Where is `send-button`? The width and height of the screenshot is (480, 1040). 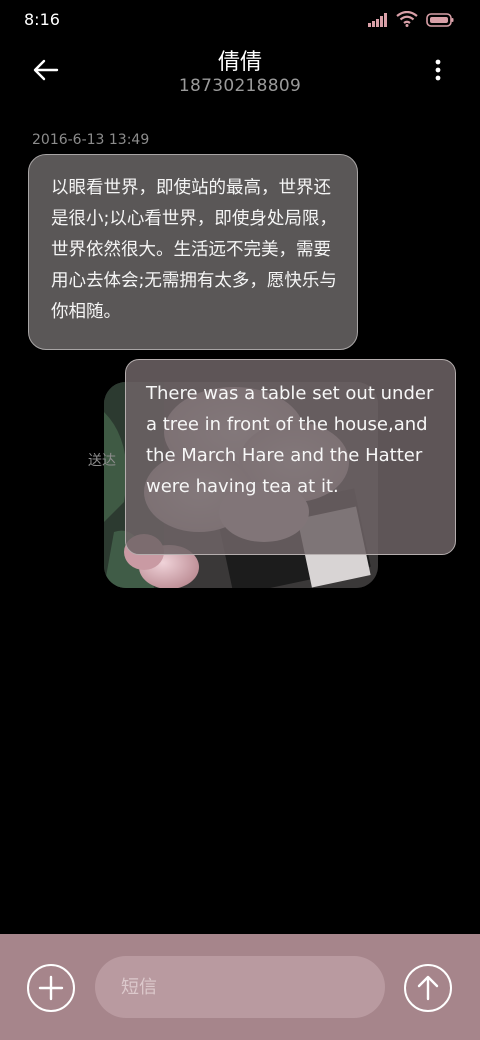 send-button is located at coordinates (428, 988).